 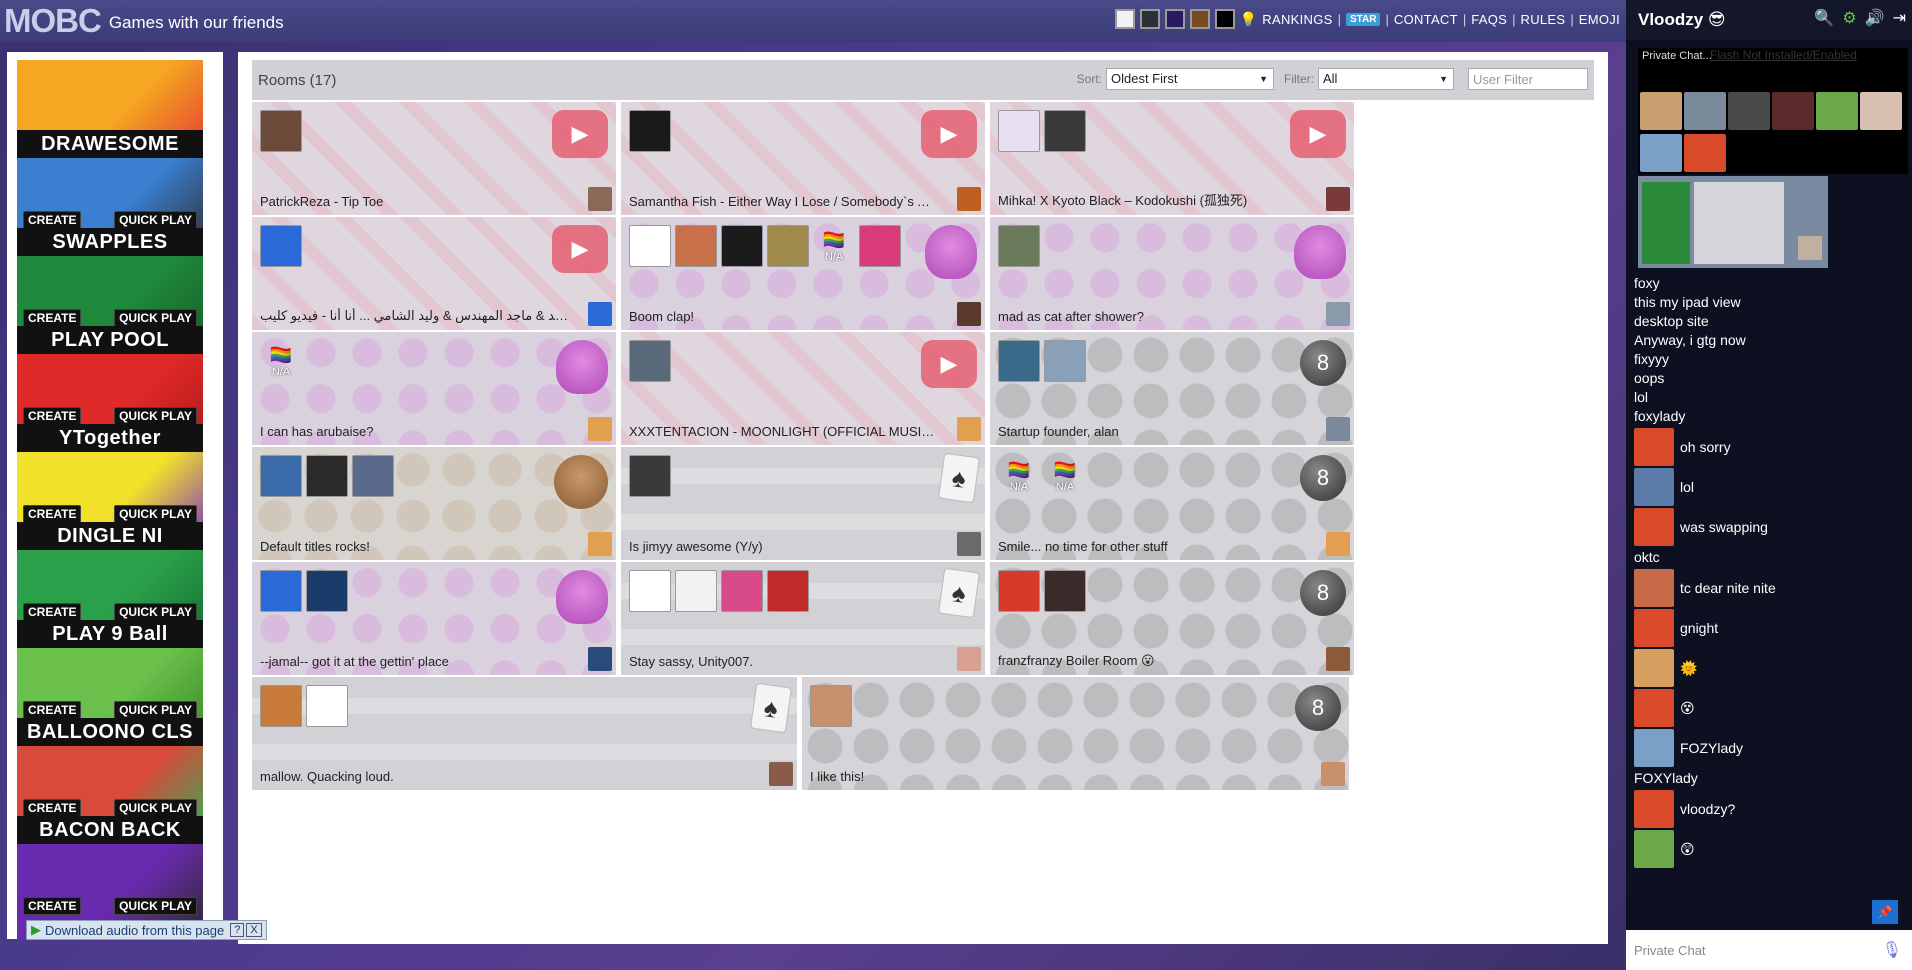 I want to click on room-card: Default titles rocks!, so click(x=434, y=503).